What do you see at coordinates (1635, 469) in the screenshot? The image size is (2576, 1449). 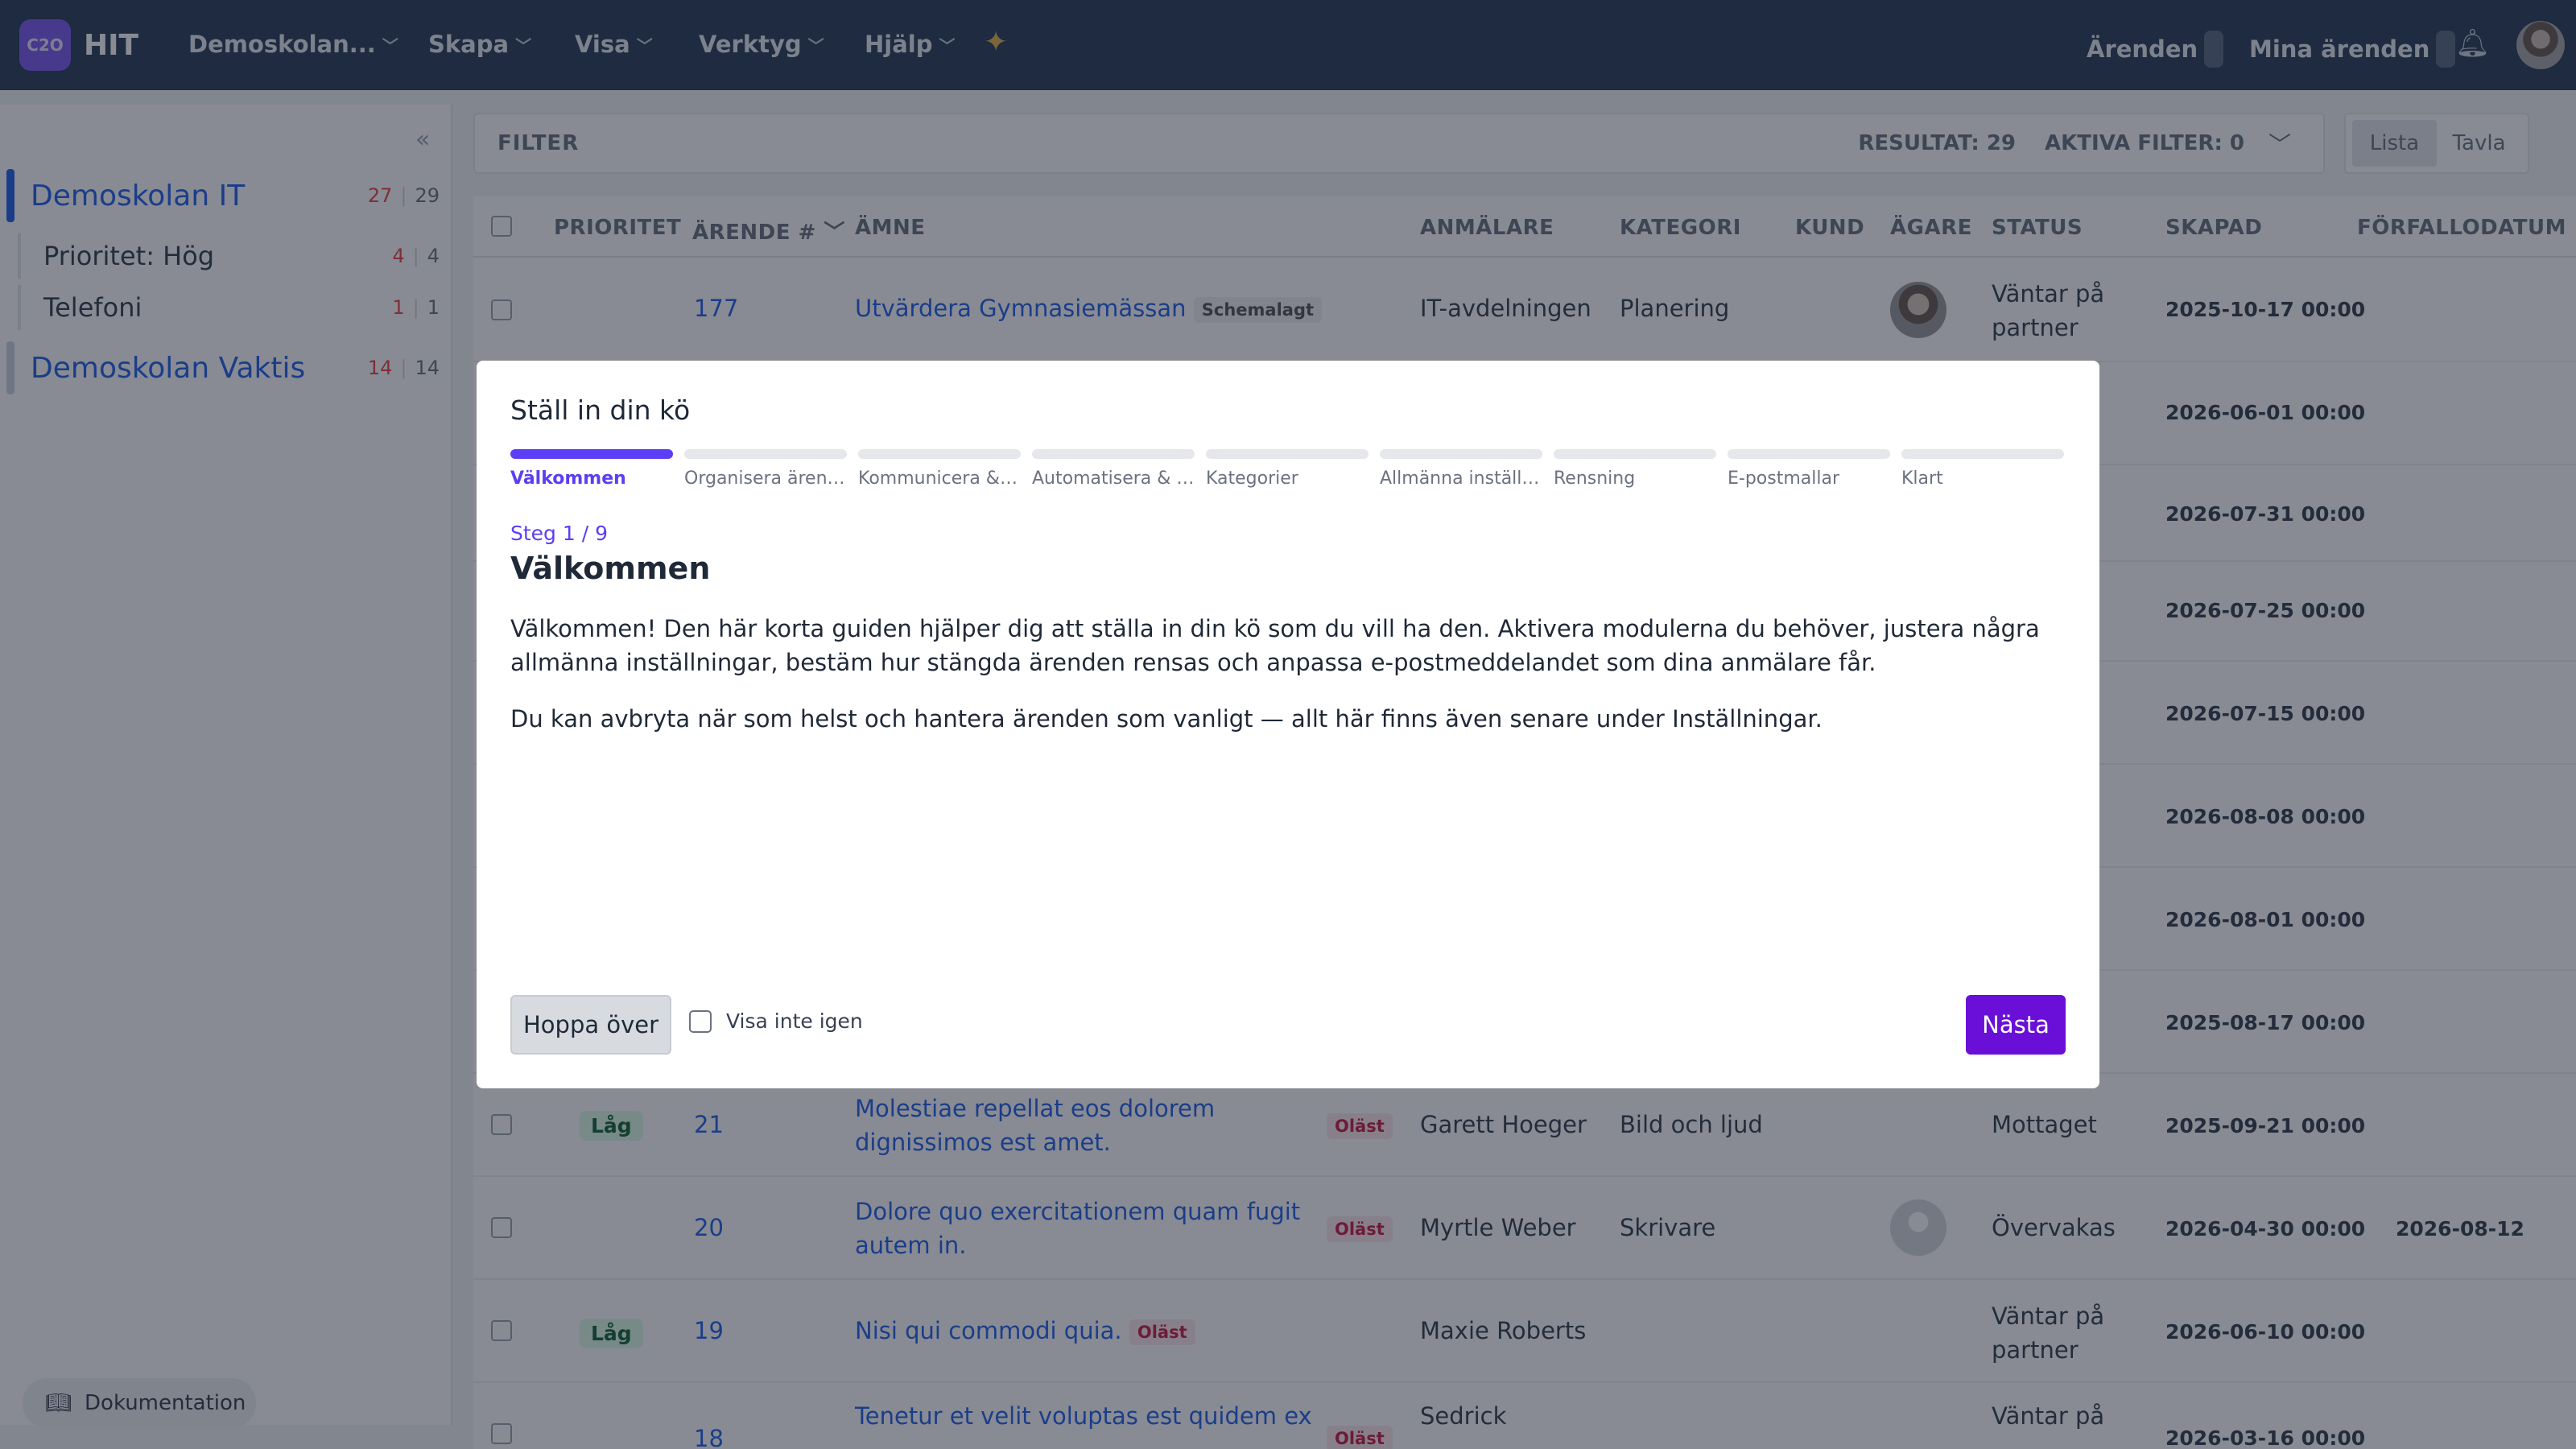 I see `step-cleanup: Rensning` at bounding box center [1635, 469].